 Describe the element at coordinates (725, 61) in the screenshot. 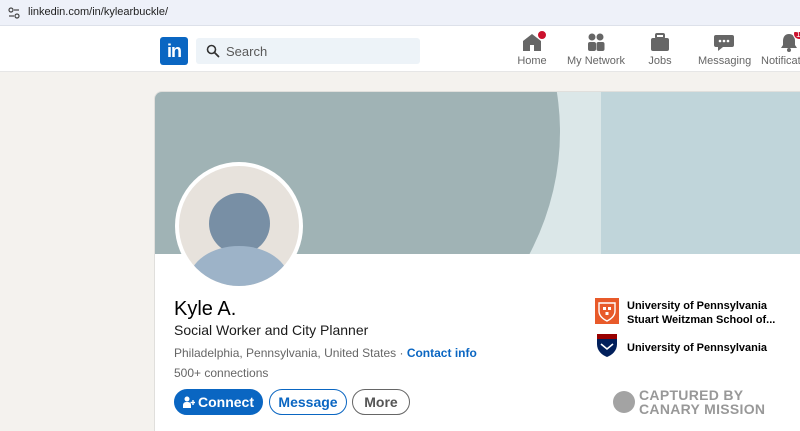

I see `nav-label-messaging: Messaging` at that location.